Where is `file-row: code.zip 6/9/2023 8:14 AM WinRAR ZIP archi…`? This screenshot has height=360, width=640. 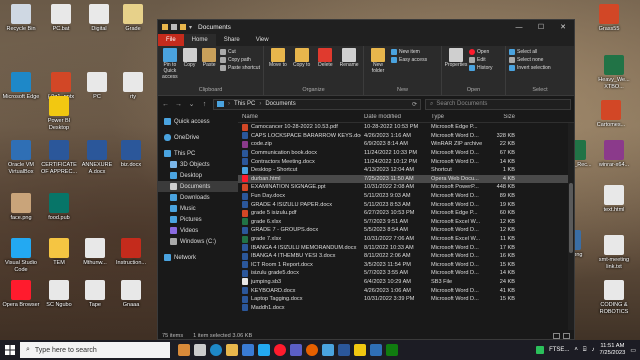 file-row: code.zip 6/9/2023 8:14 AM WinRAR ZIP archi… is located at coordinates (406, 144).